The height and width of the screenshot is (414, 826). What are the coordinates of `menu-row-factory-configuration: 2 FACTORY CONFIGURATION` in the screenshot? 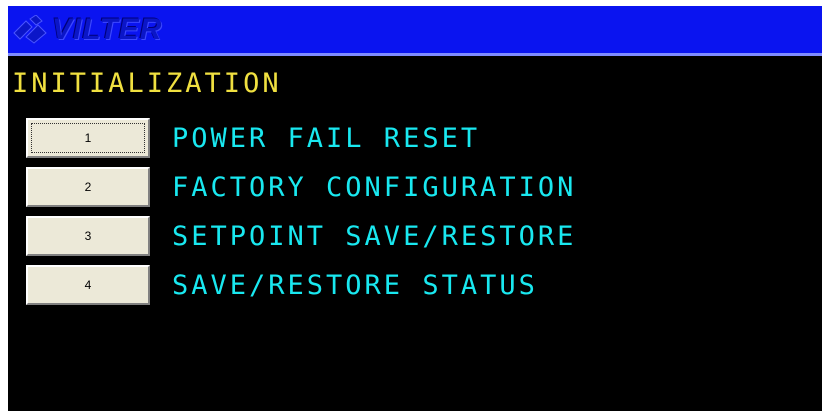 It's located at (301, 187).